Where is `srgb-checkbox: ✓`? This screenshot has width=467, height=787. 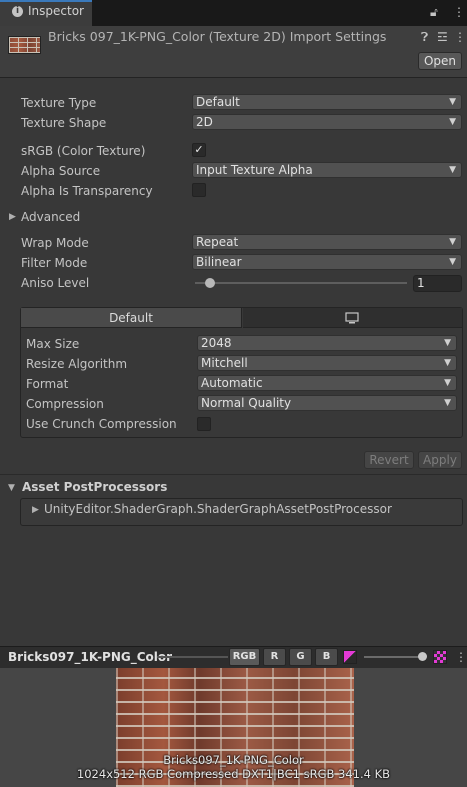
srgb-checkbox: ✓ is located at coordinates (199, 150).